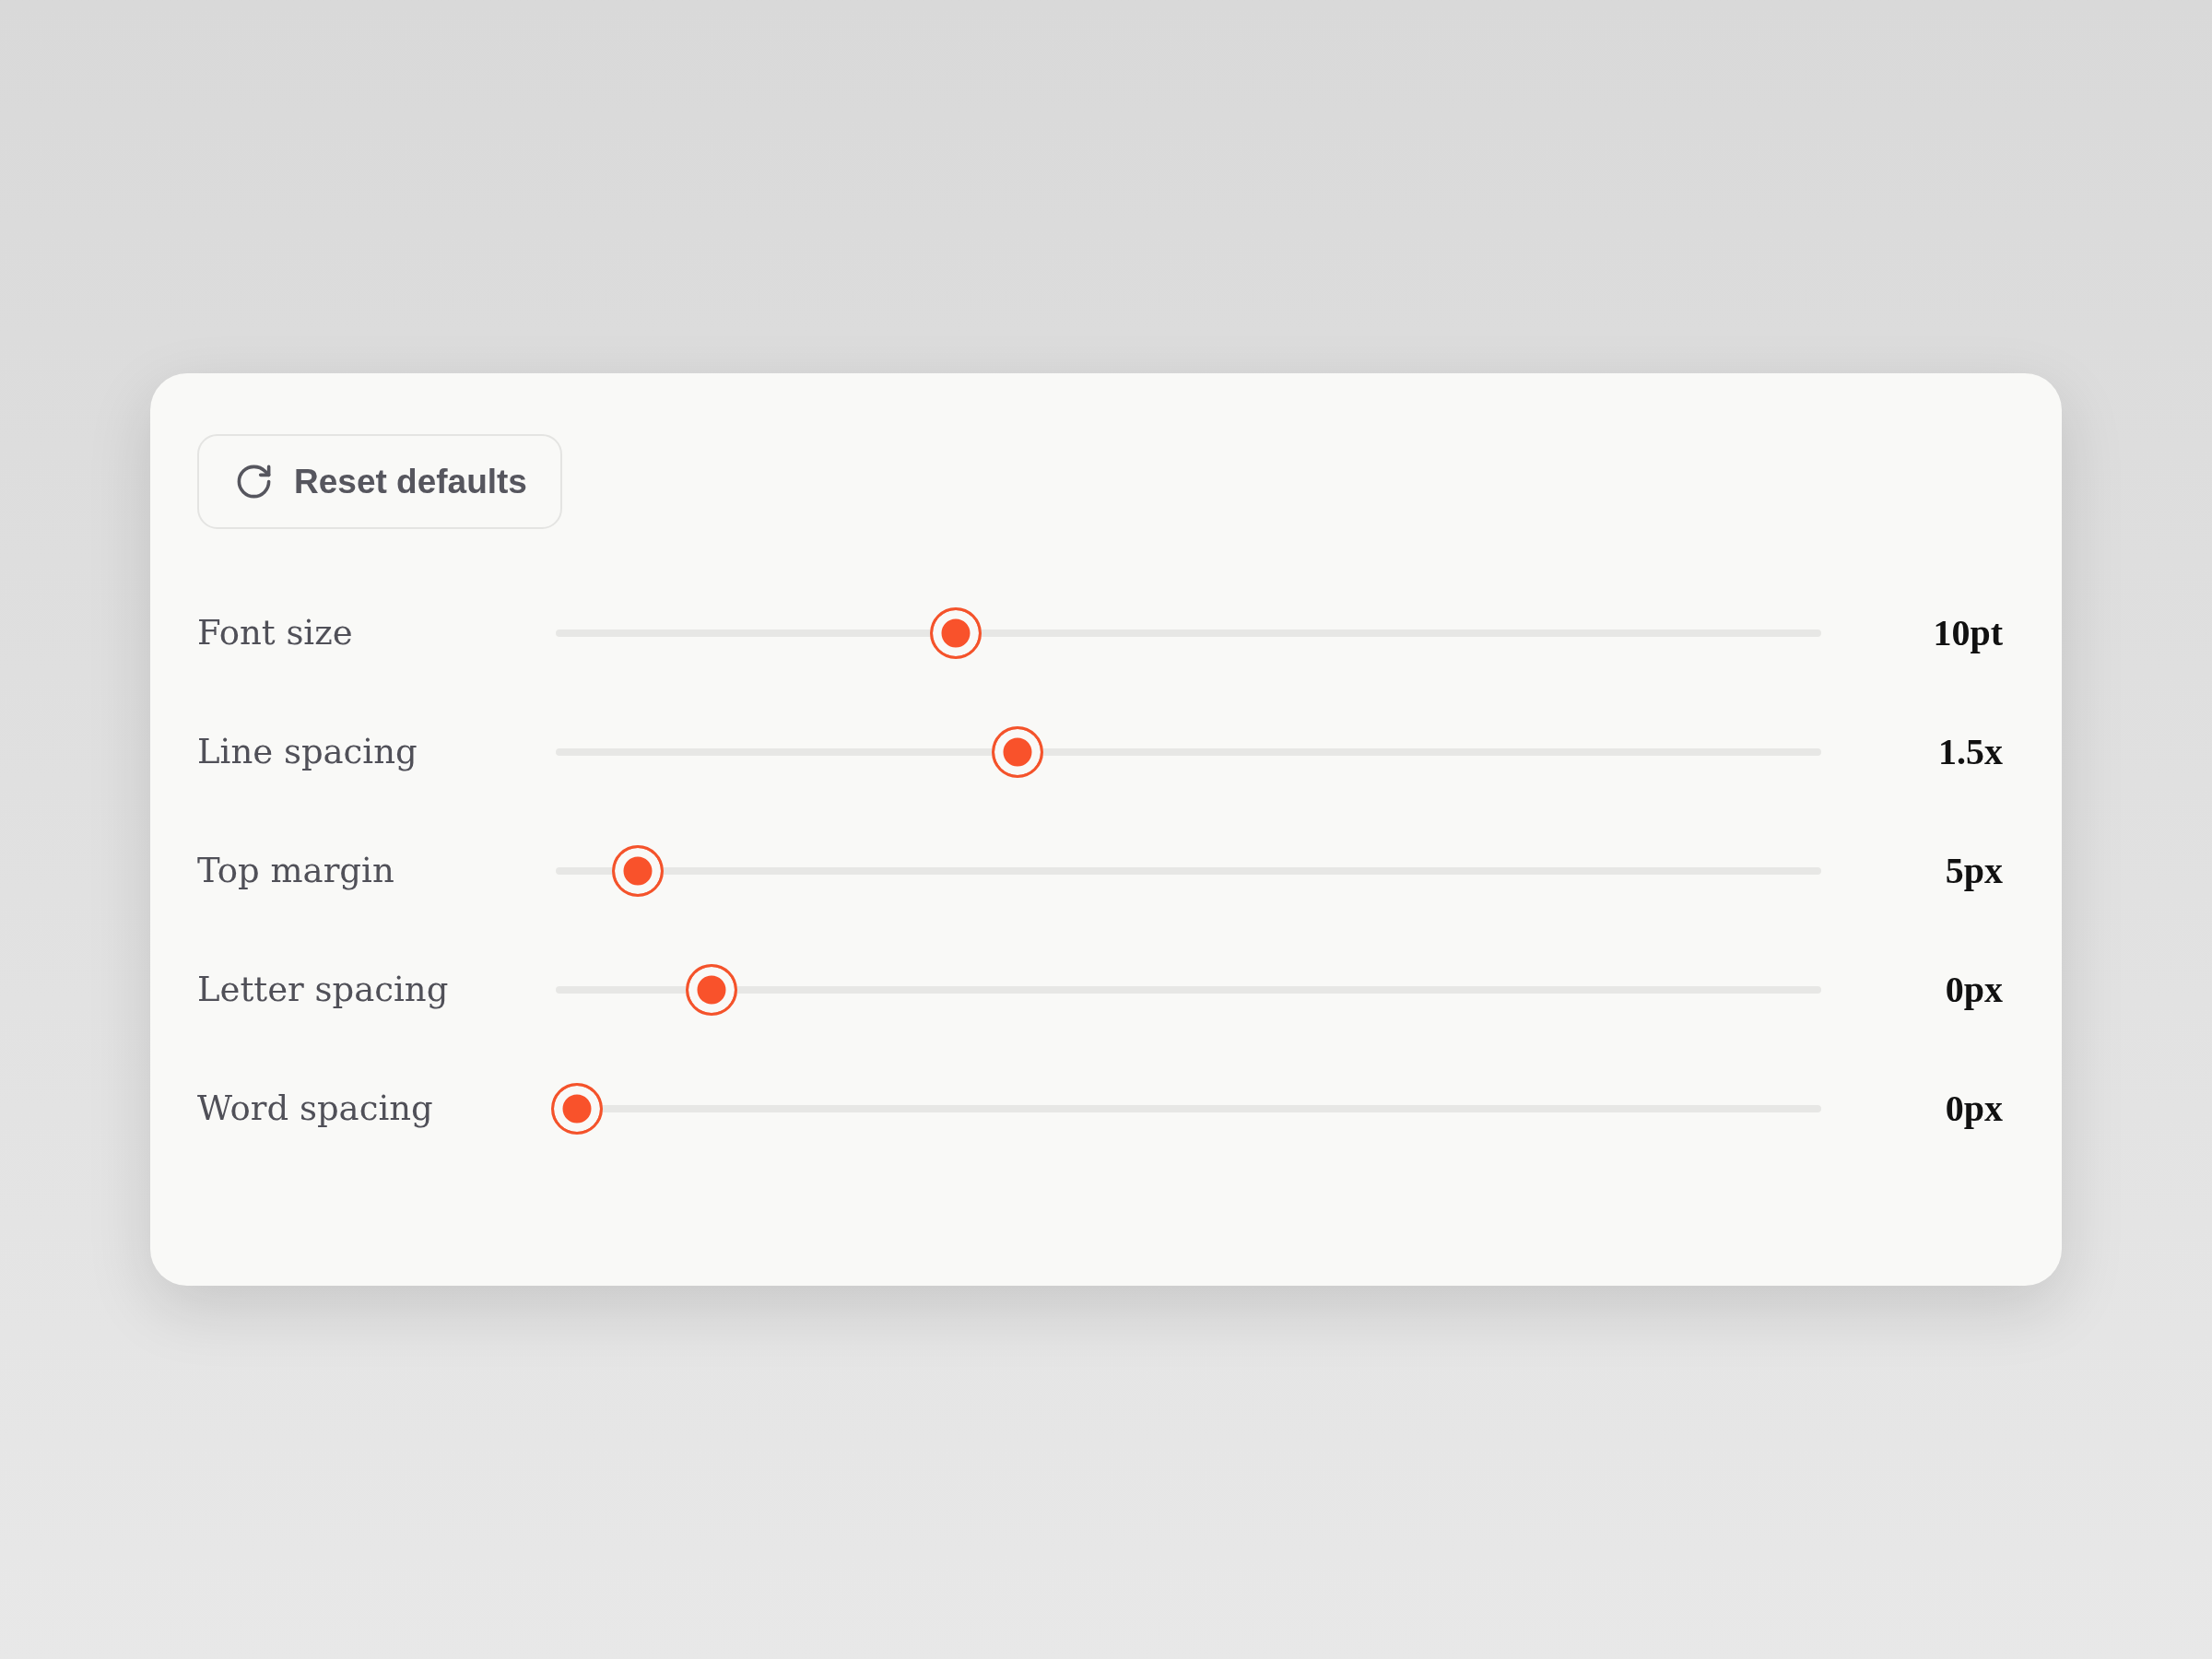  Describe the element at coordinates (1970, 752) in the screenshot. I see `setting-value: 1.5x` at that location.